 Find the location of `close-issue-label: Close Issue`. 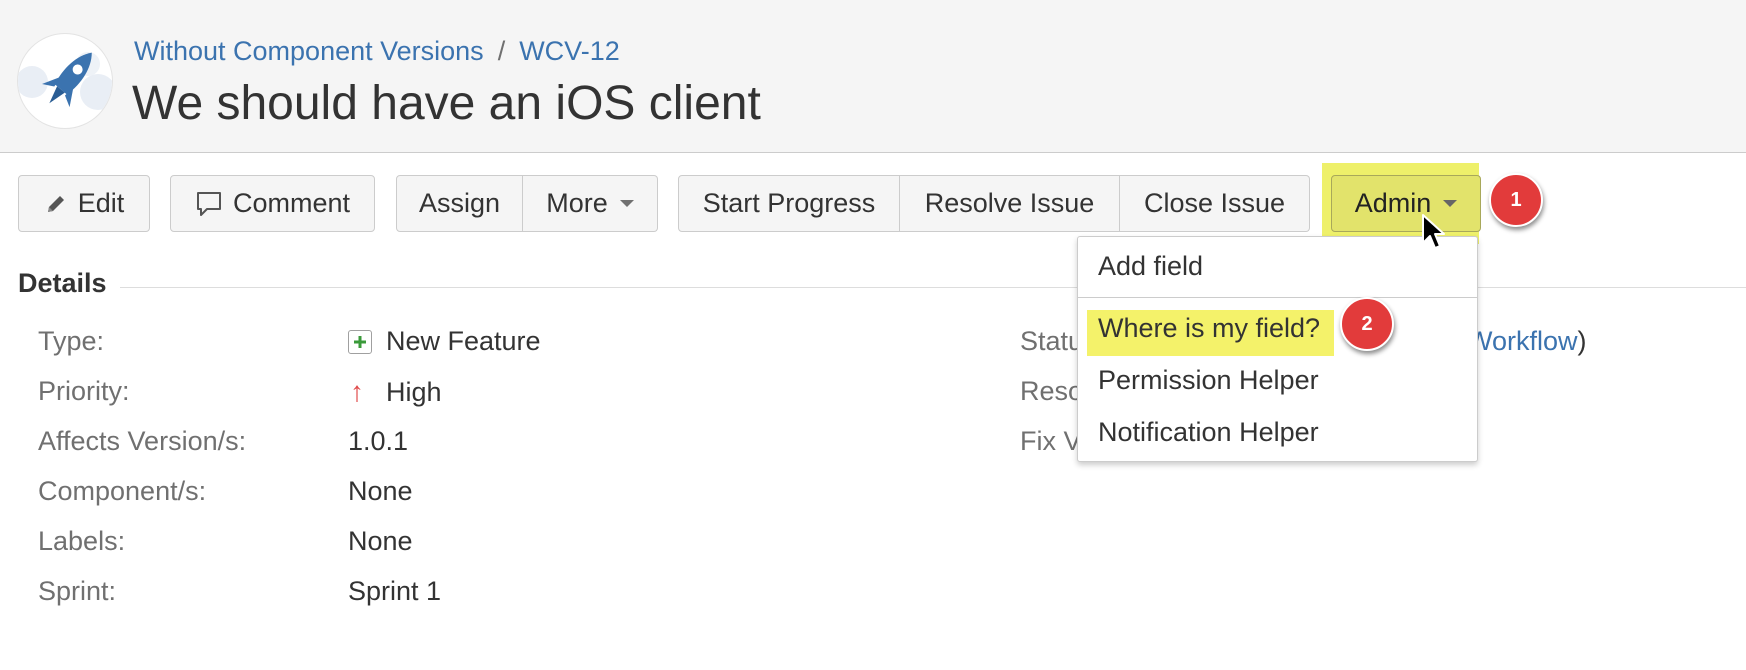

close-issue-label: Close Issue is located at coordinates (1214, 203).